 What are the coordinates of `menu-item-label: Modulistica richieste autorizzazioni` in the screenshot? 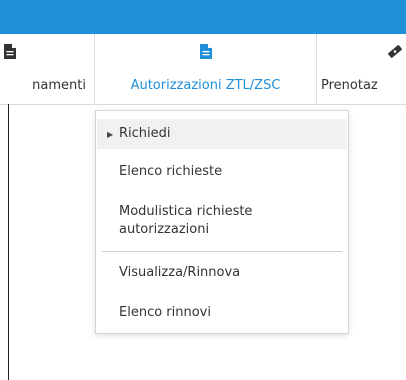 It's located at (186, 220).